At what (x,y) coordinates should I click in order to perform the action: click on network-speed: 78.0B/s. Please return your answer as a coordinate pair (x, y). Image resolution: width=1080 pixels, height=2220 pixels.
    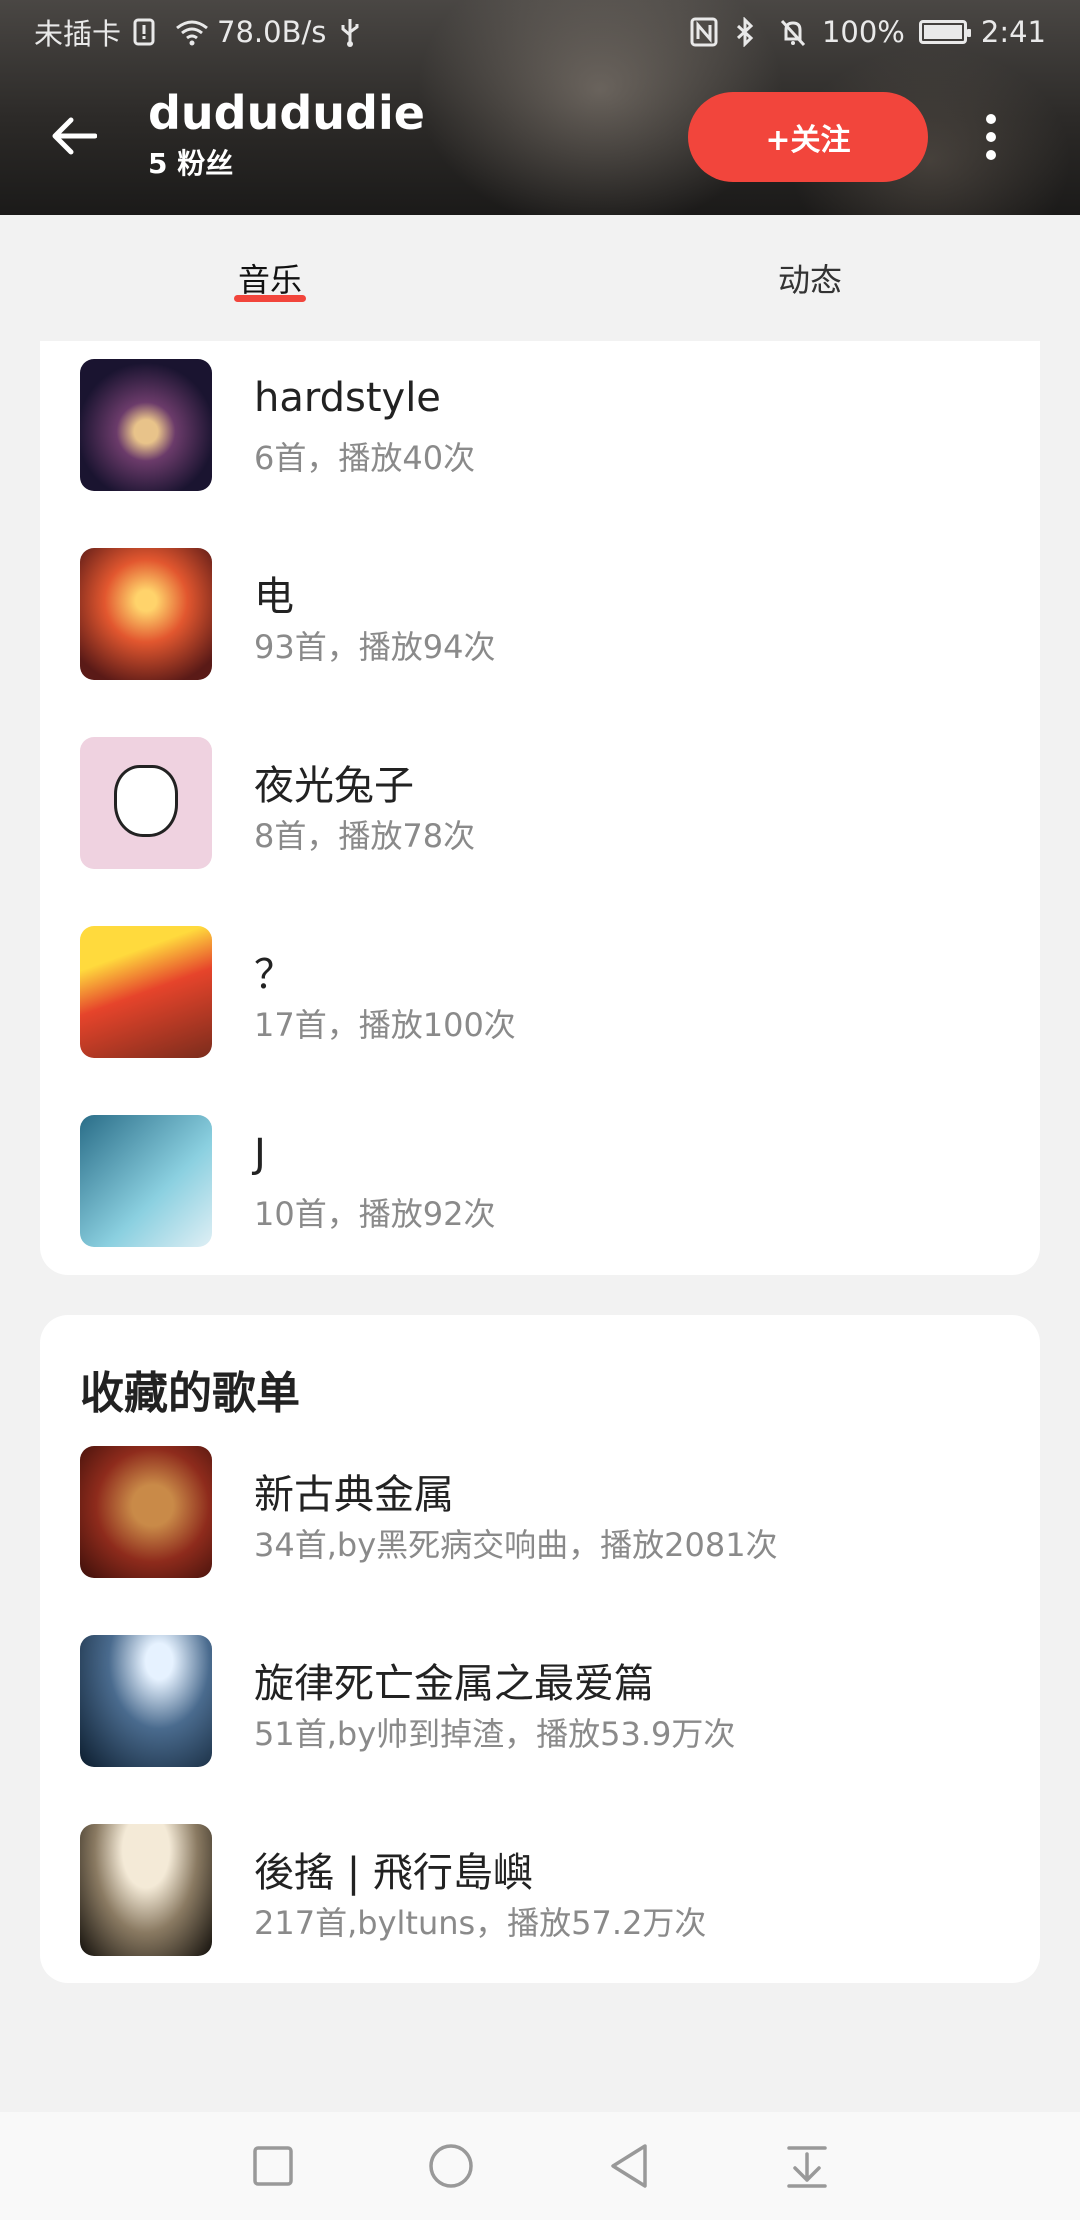
    Looking at the image, I should click on (272, 32).